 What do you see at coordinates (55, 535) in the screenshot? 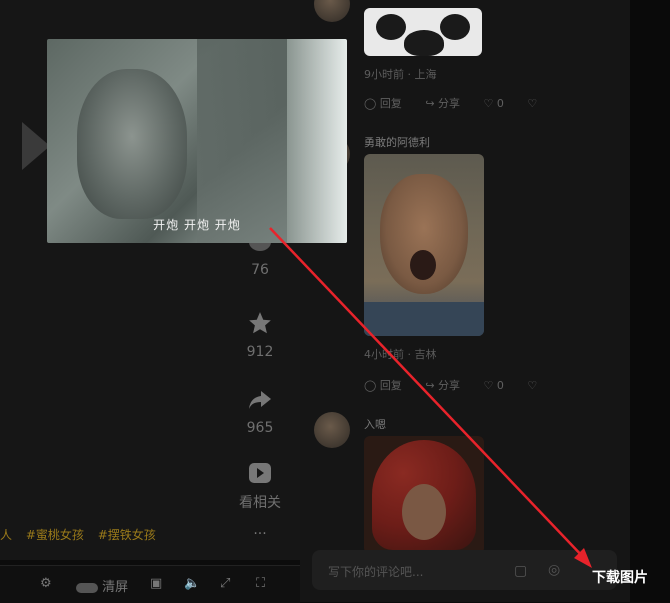
I see `hashtag: #蜜桃女孩` at bounding box center [55, 535].